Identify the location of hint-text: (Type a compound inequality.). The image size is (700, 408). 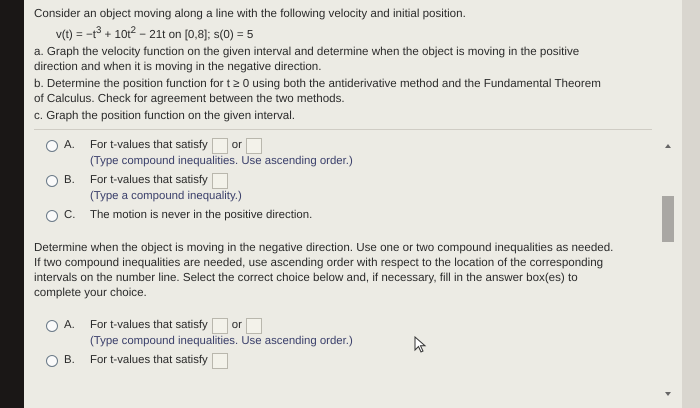
(166, 195).